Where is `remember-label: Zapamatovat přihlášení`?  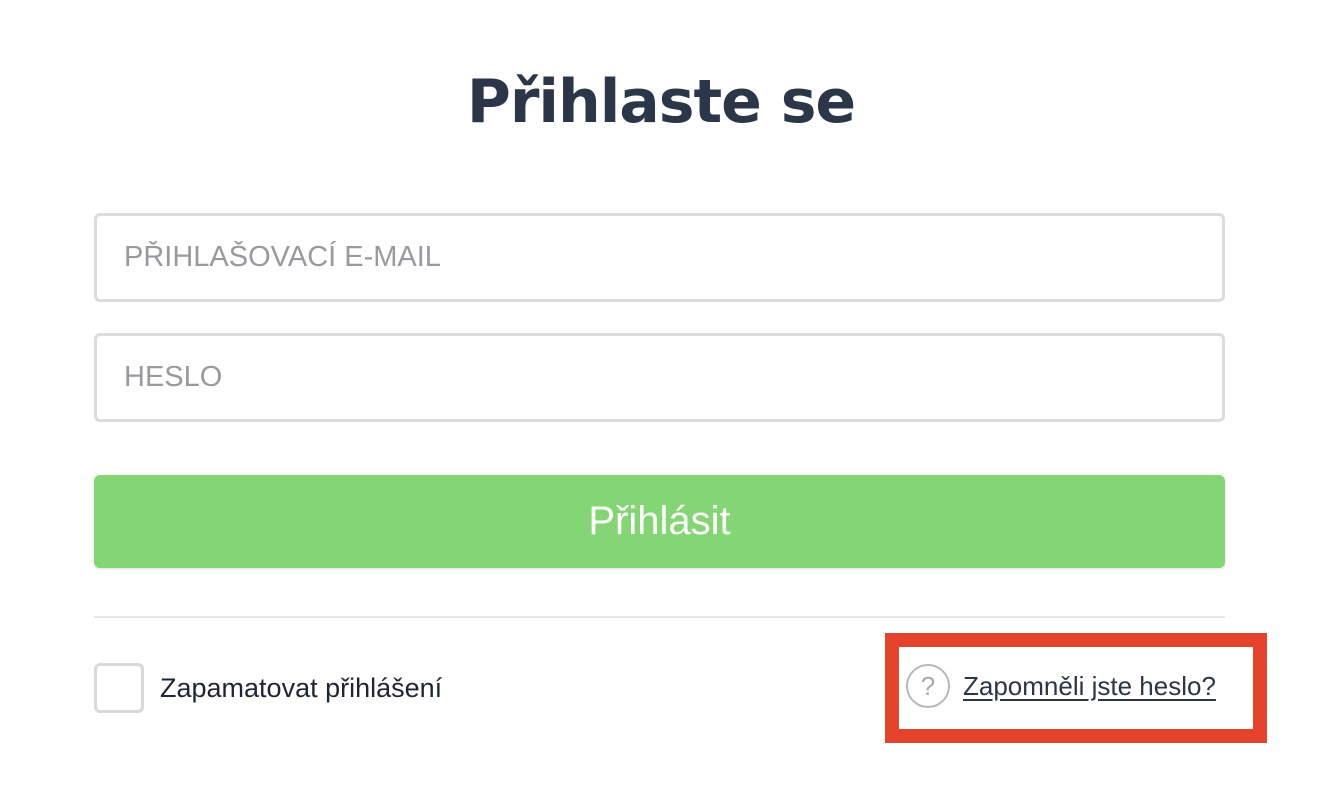
remember-label: Zapamatovat přihlášení is located at coordinates (301, 687).